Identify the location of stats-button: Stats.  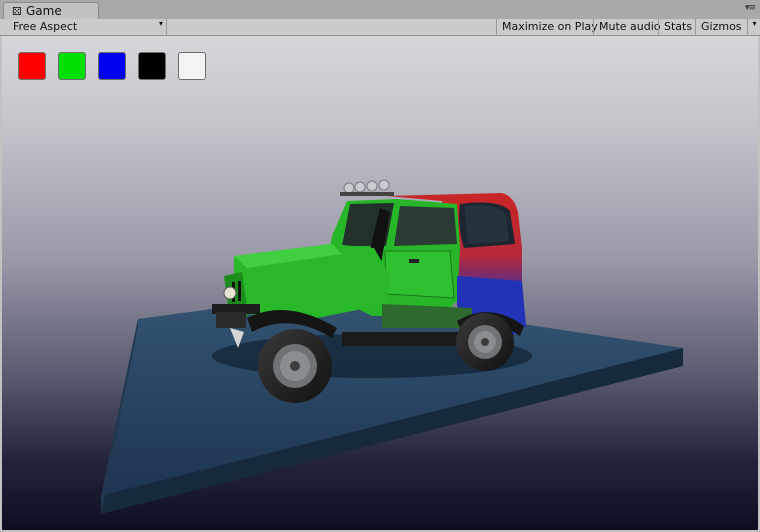
(677, 27).